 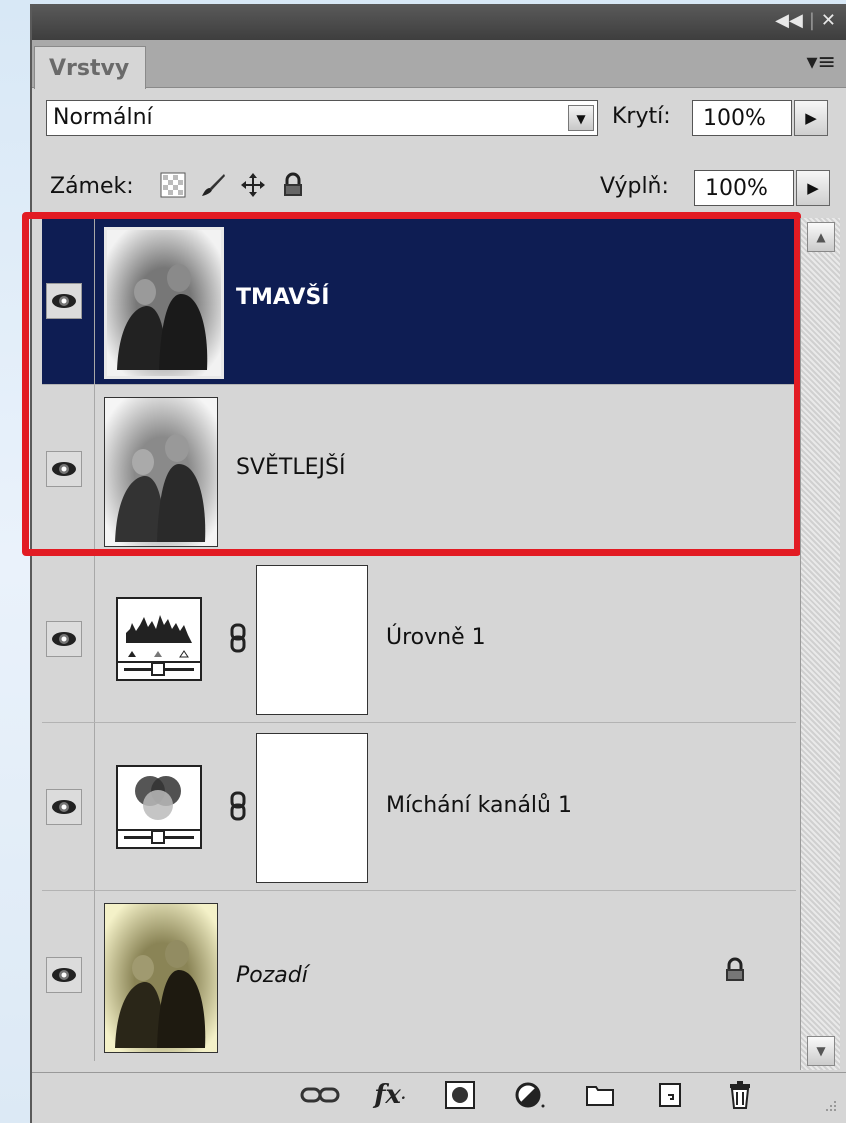 I want to click on opacity-input: 100%, so click(x=742, y=118).